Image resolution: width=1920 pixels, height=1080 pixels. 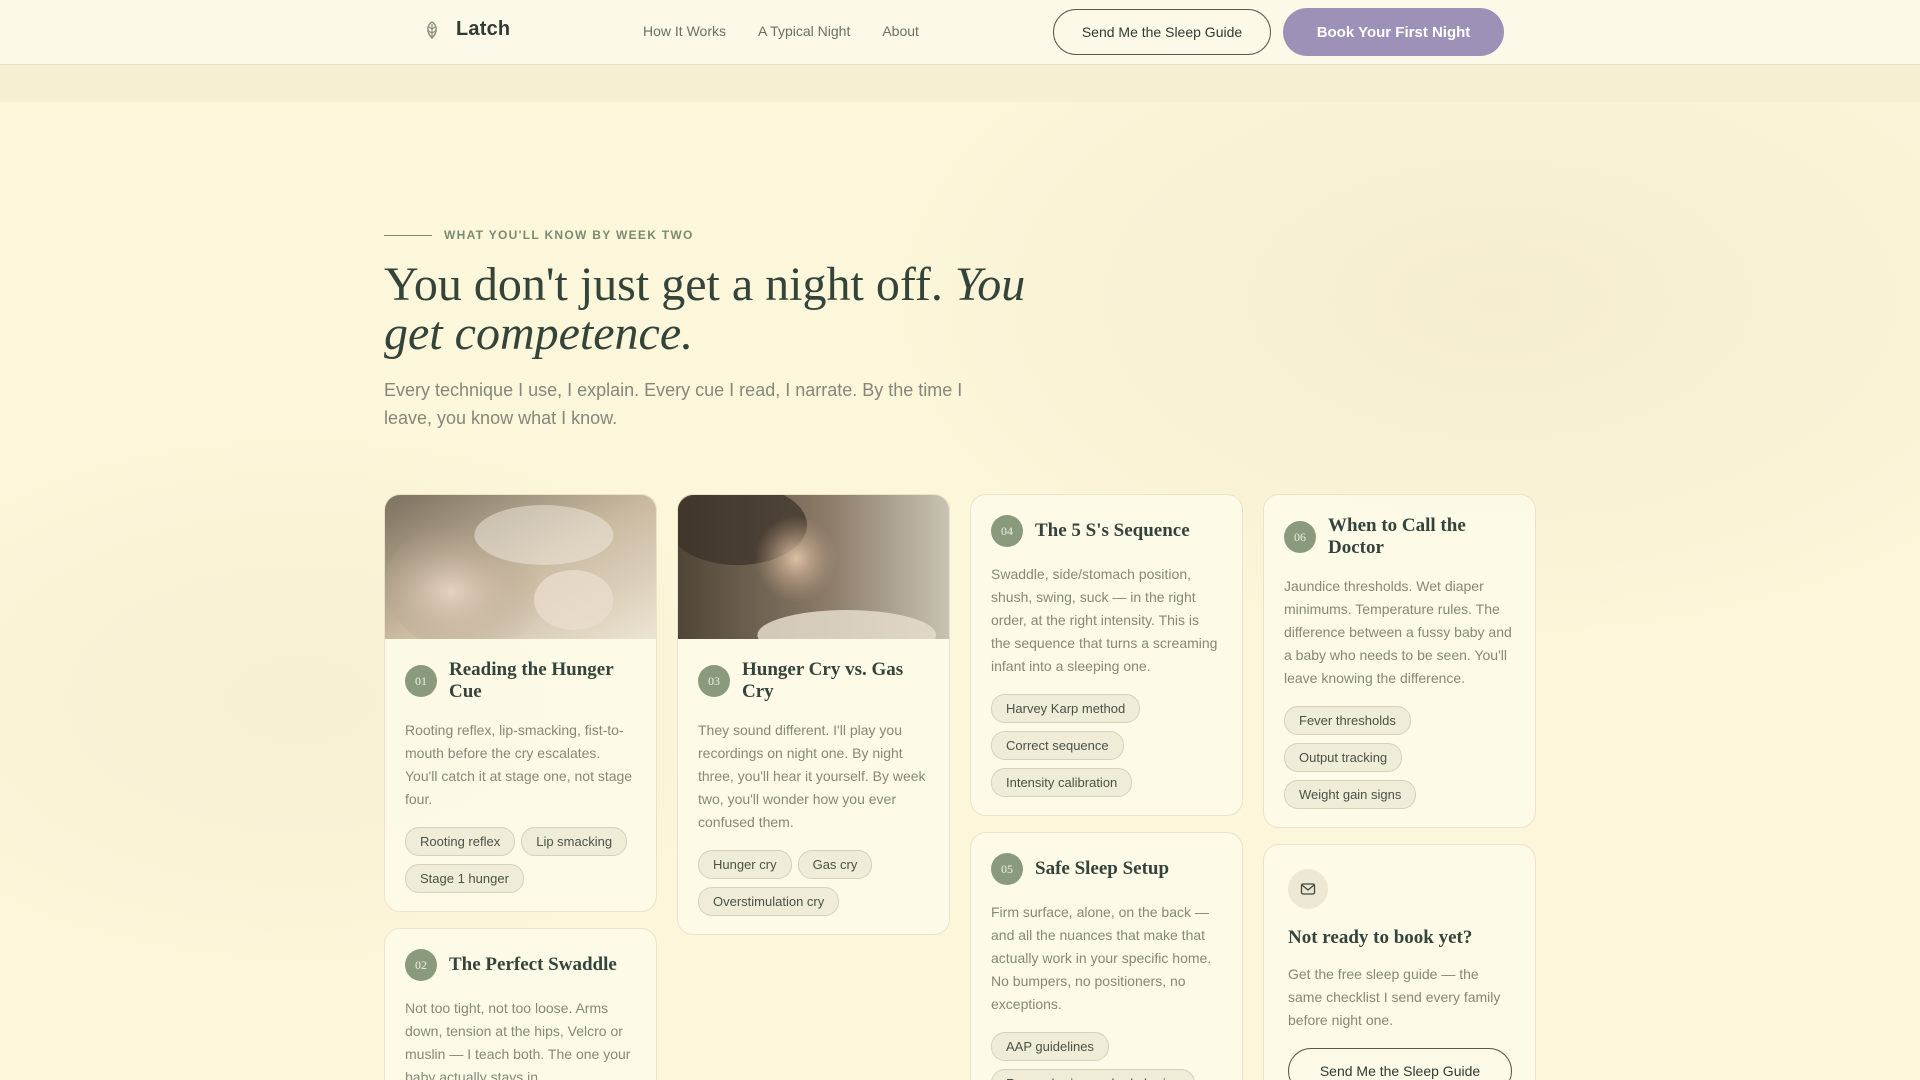 I want to click on tag-chip: Weight gain signs, so click(x=1350, y=794).